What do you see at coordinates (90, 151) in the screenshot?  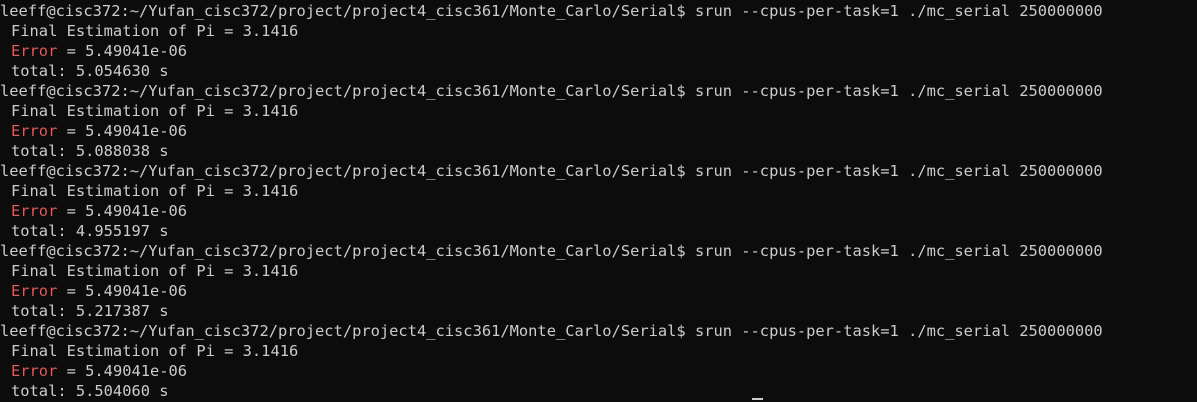 I see `total-time-output: total: 5.088038 s` at bounding box center [90, 151].